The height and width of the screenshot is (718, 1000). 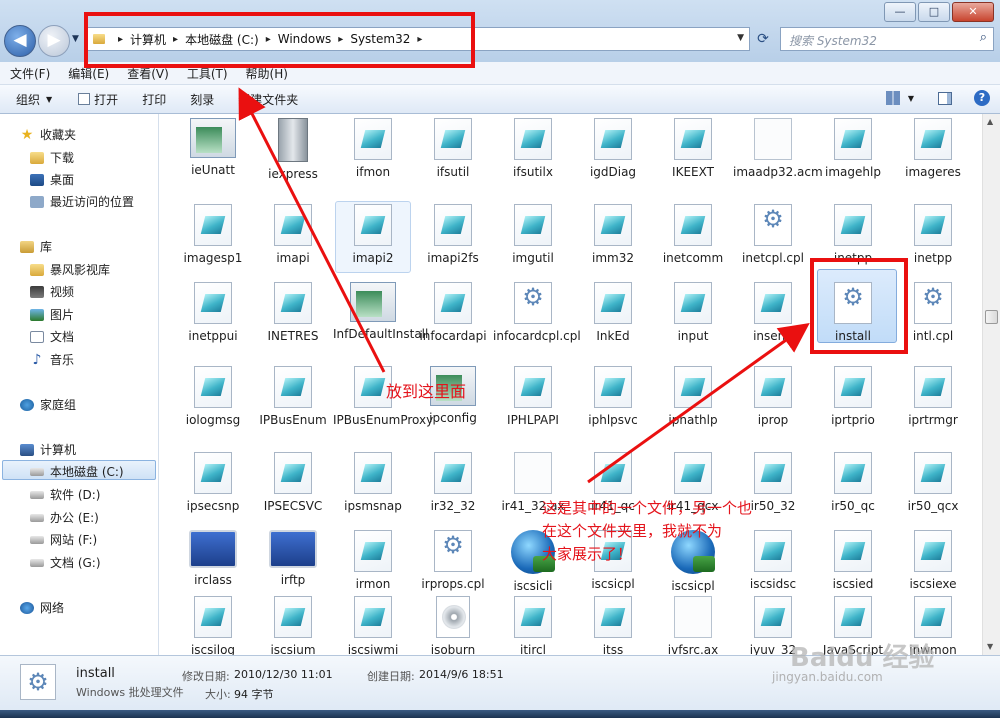 What do you see at coordinates (892, 98) in the screenshot?
I see `change-view-icon` at bounding box center [892, 98].